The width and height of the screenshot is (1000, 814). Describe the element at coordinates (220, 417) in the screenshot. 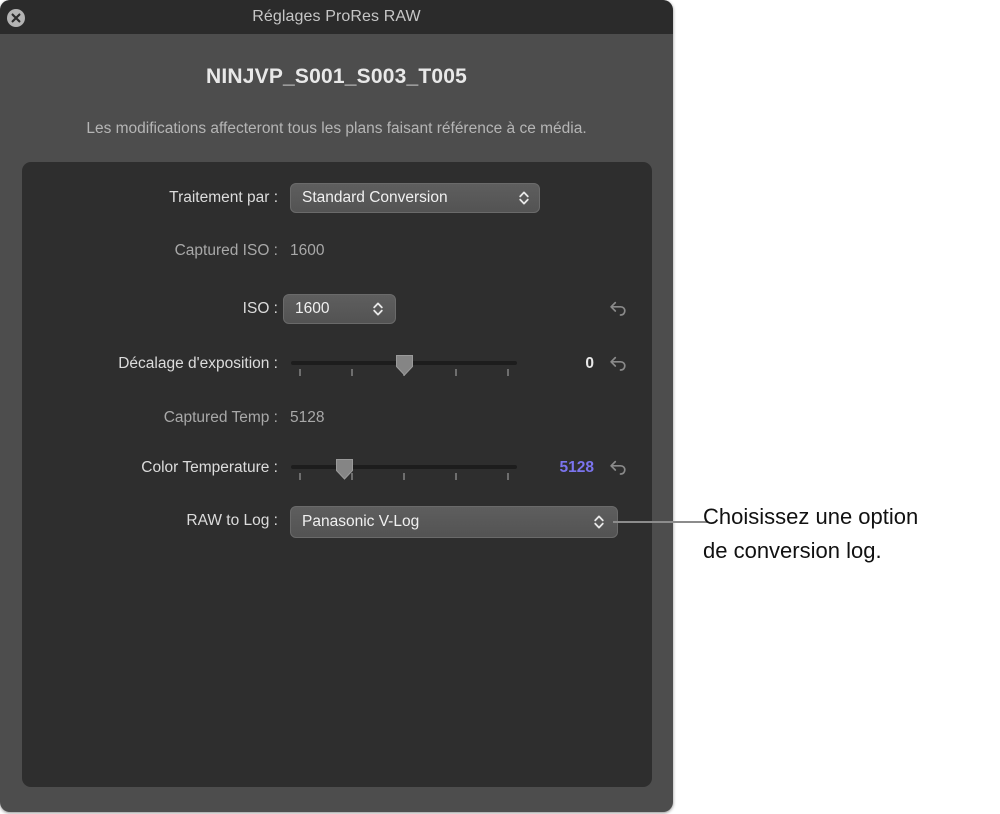

I see `captured-temp-label: Captured Temp :` at that location.